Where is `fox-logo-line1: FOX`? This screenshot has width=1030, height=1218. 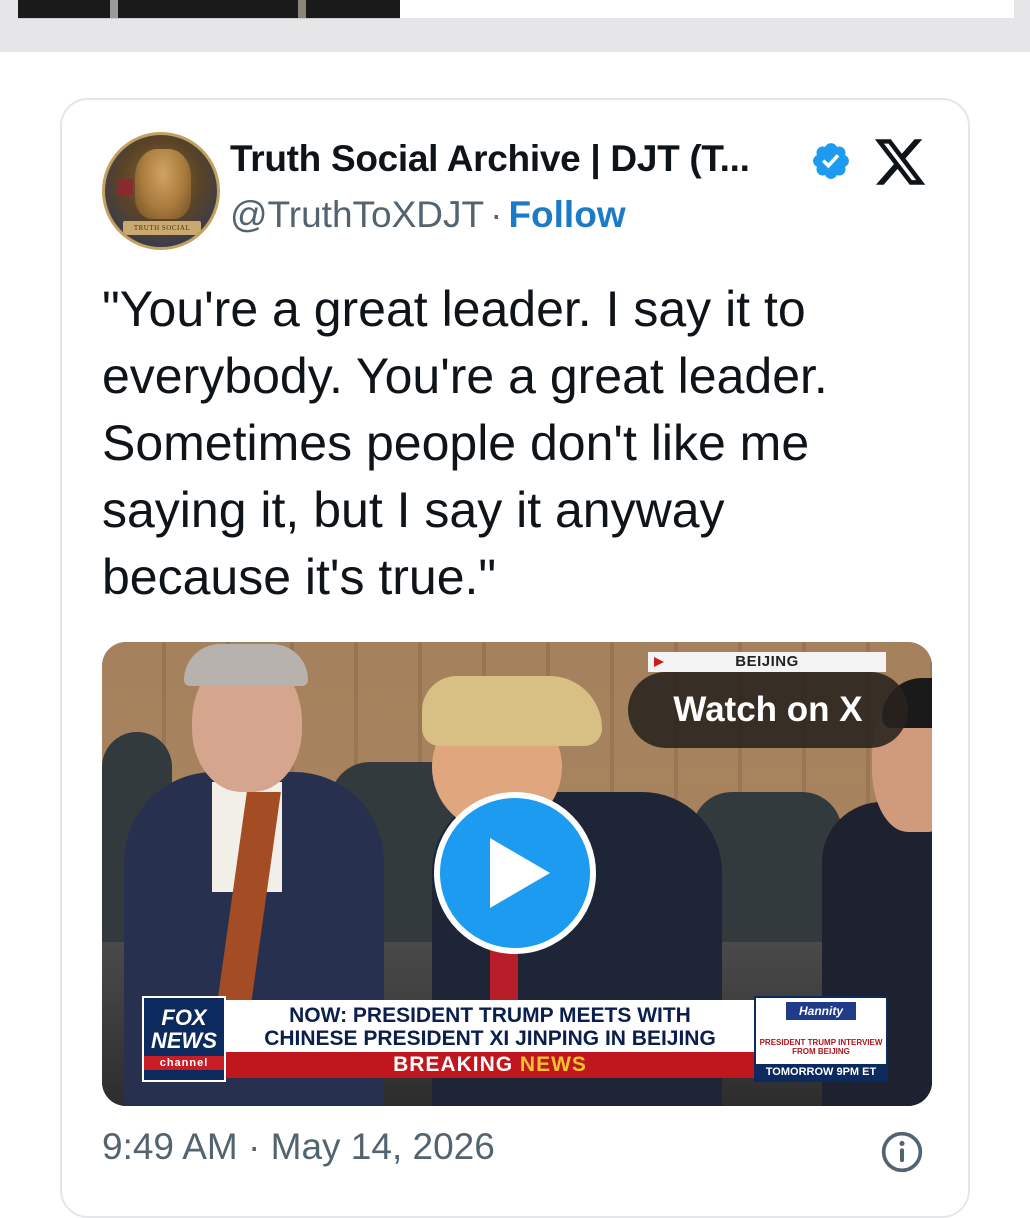
fox-logo-line1: FOX is located at coordinates (184, 1017).